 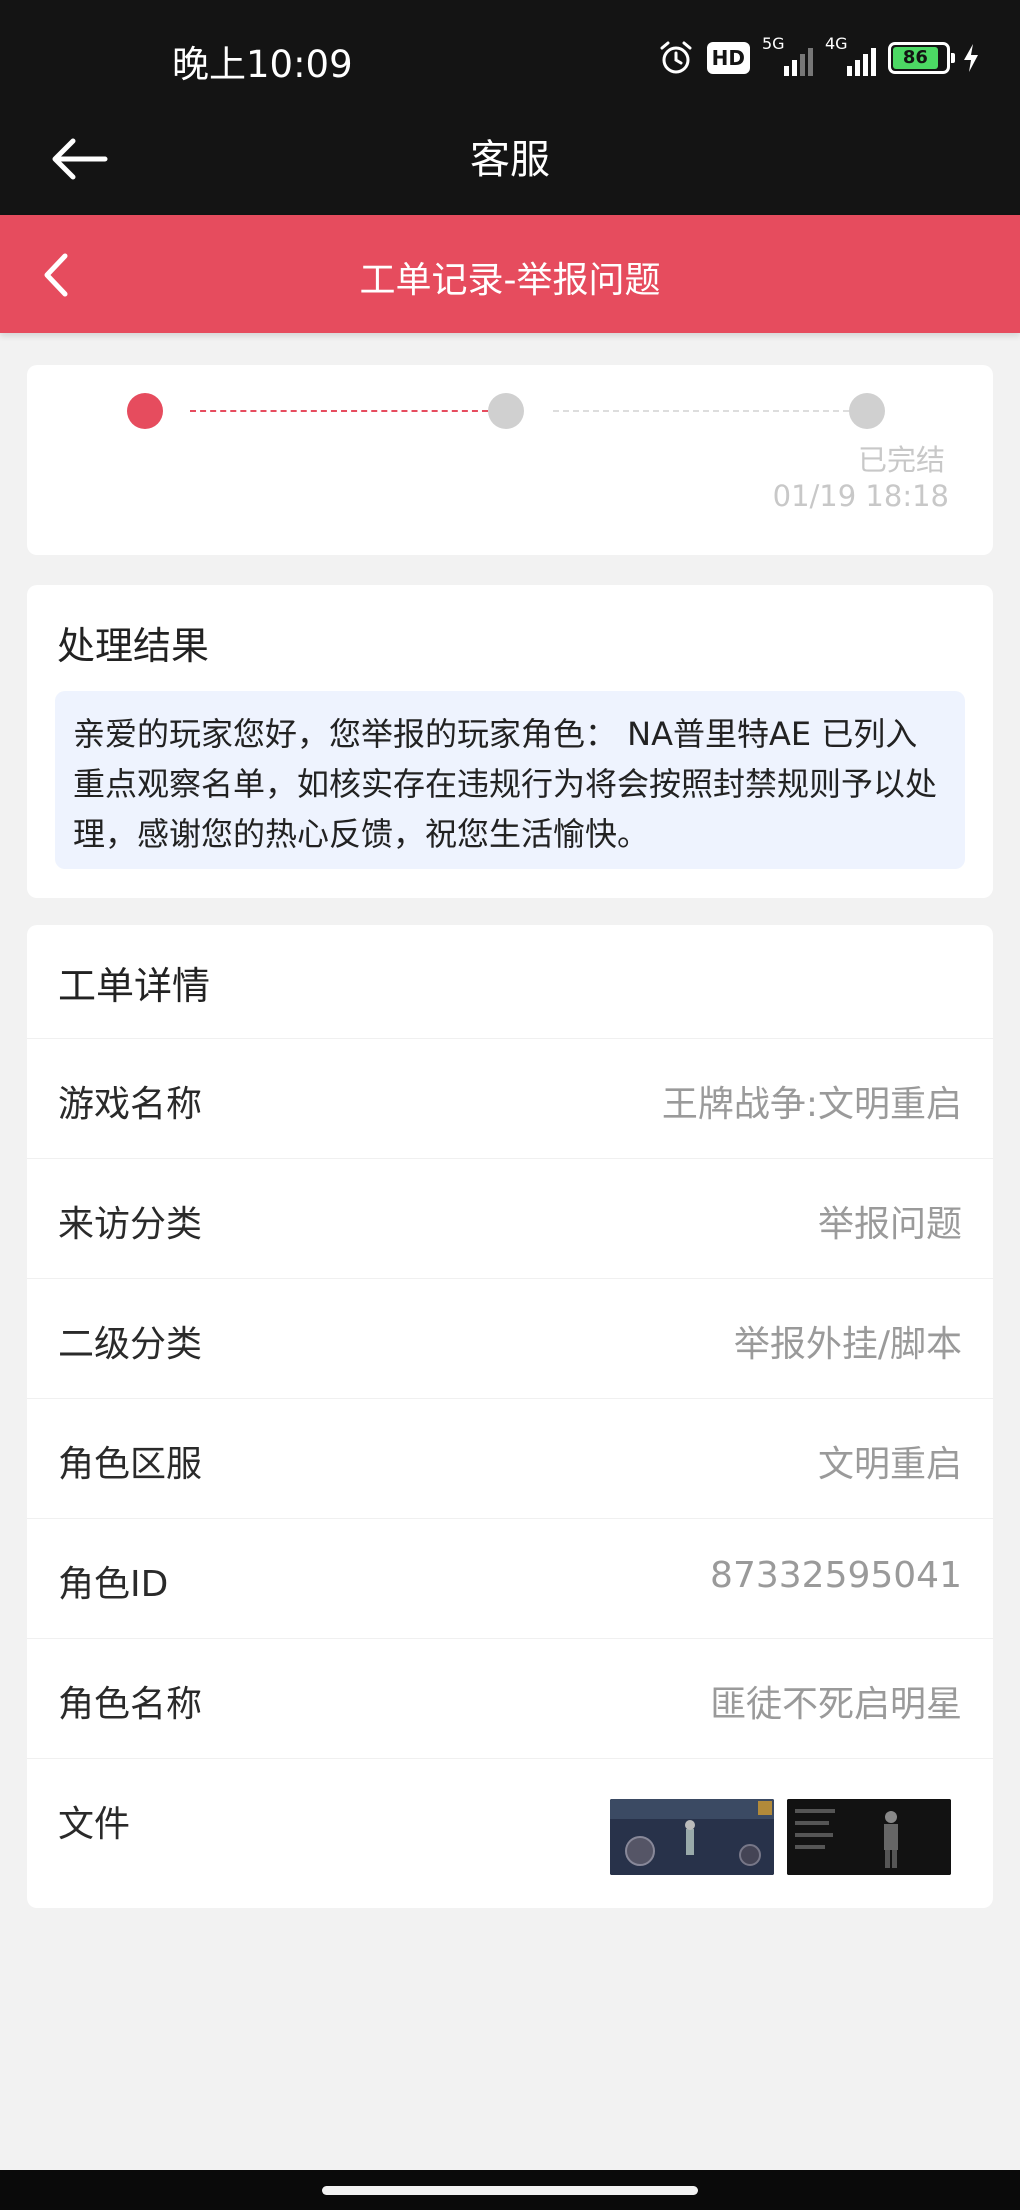 I want to click on step-2-dot, so click(x=506, y=411).